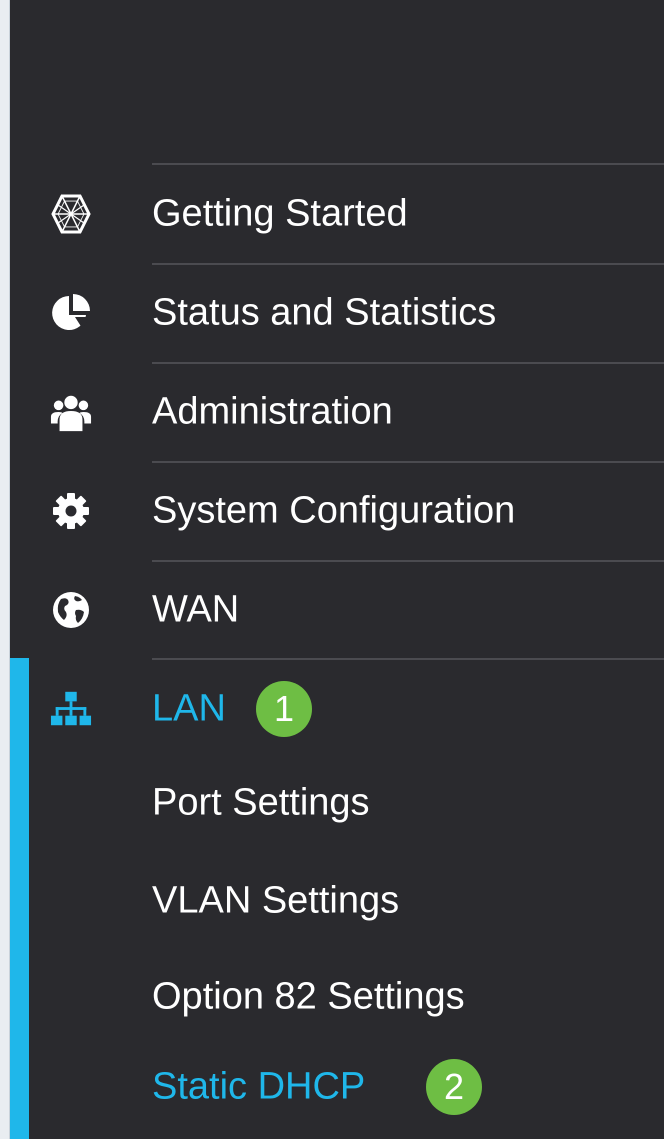 This screenshot has height=1139, width=664. I want to click on hexagon-globe-icon, so click(71, 214).